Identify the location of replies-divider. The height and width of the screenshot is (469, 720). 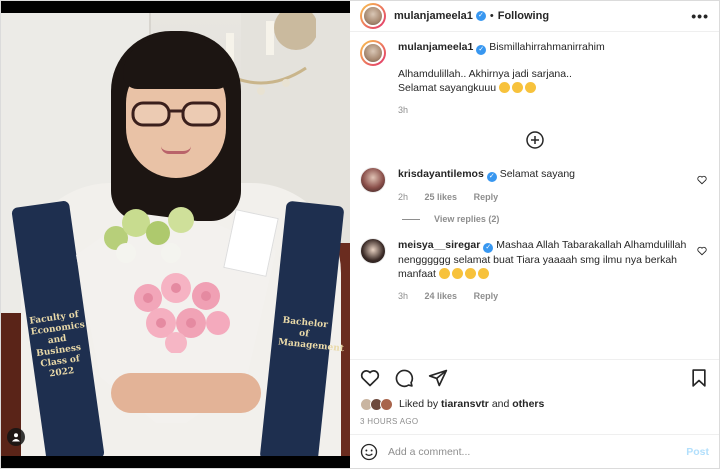
(411, 219).